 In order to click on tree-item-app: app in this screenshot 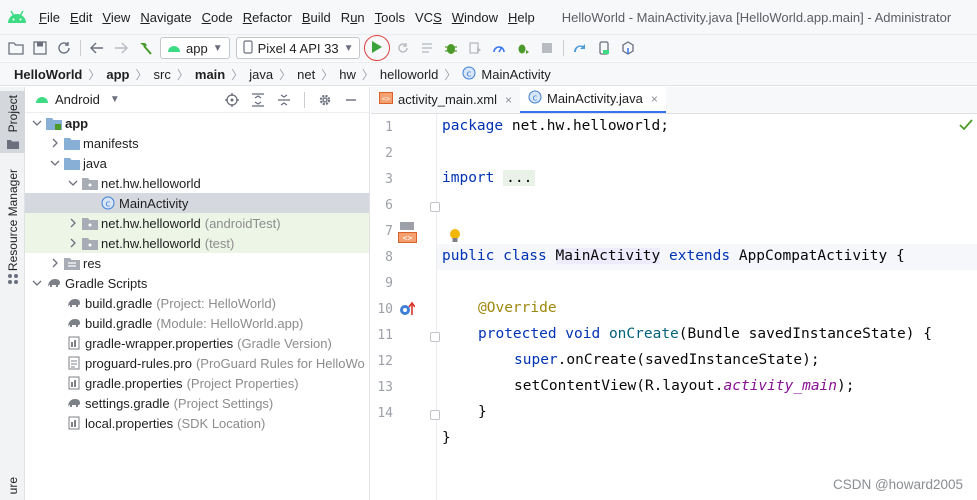, I will do `click(197, 123)`.